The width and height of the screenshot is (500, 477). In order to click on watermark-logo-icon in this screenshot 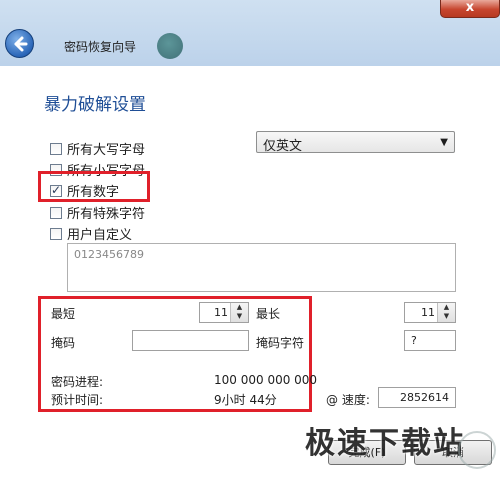, I will do `click(477, 450)`.